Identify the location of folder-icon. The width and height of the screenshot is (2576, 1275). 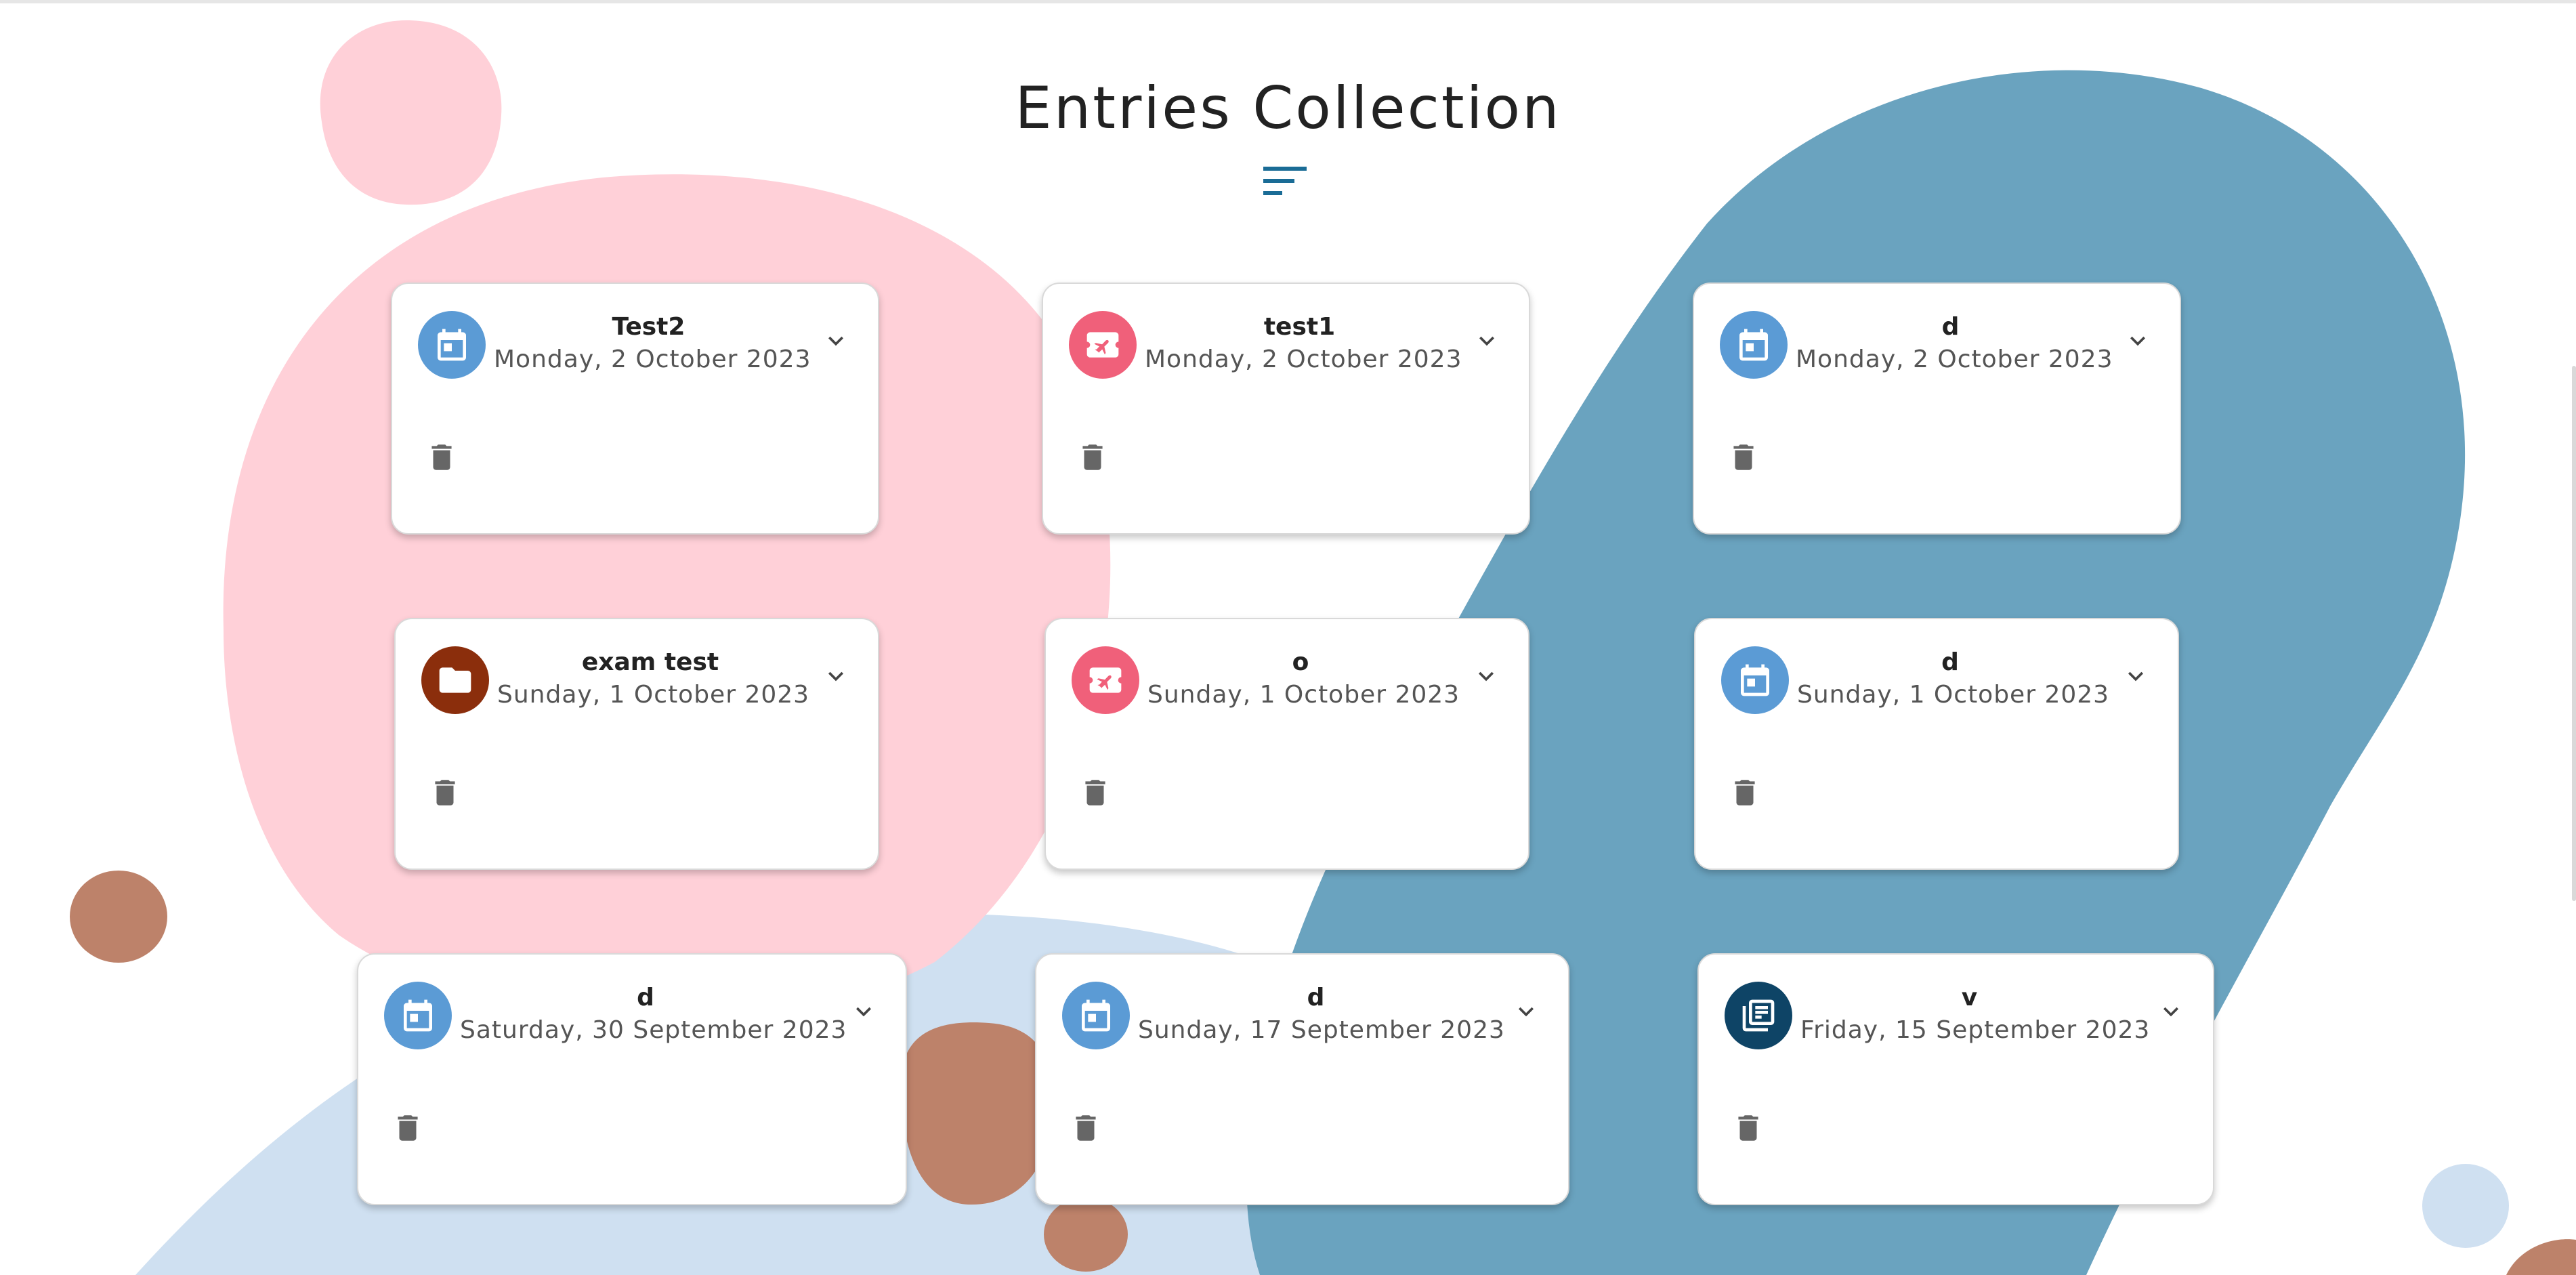
(455, 680).